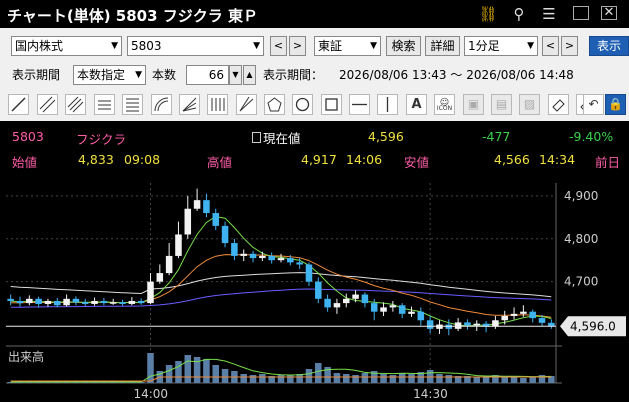  Describe the element at coordinates (220, 162) in the screenshot. I see `high-label: 高値` at that location.